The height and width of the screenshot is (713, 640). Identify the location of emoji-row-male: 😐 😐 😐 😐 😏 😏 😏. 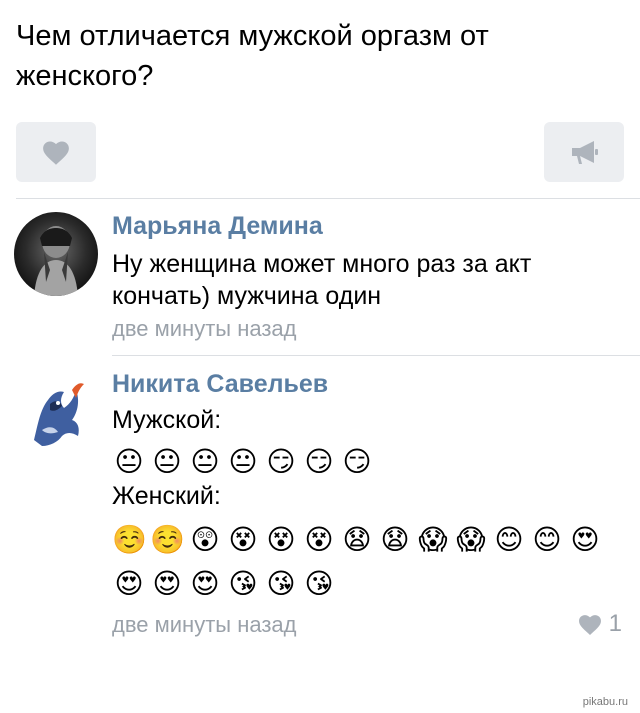
(243, 462).